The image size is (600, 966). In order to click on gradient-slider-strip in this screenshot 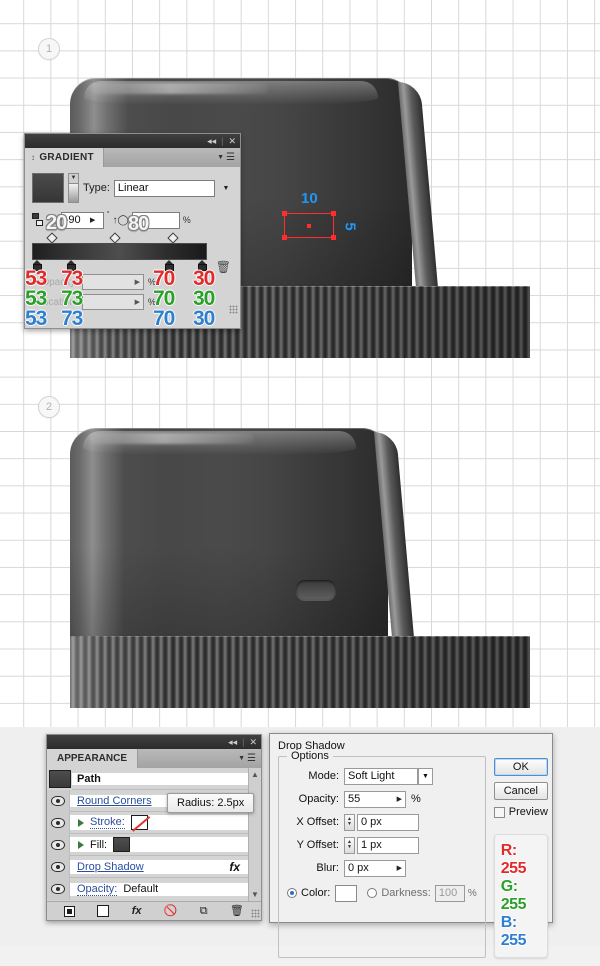, I will do `click(119, 251)`.